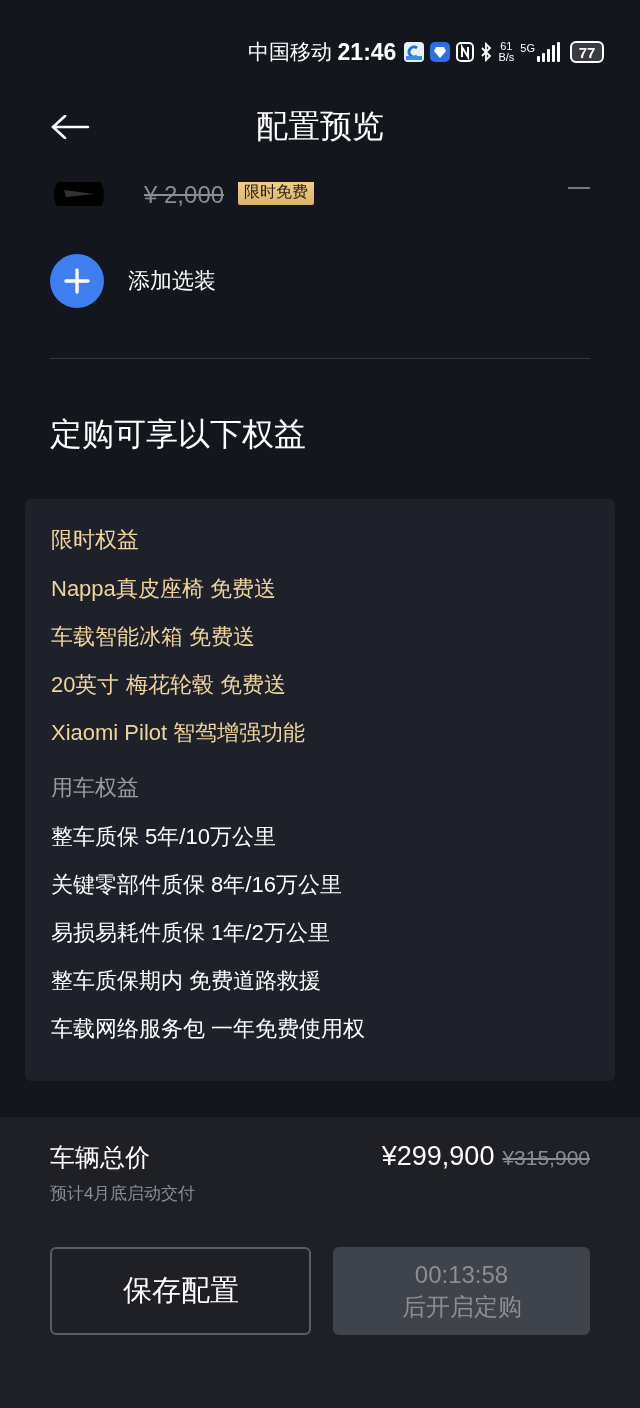 This screenshot has width=640, height=1408. What do you see at coordinates (438, 1156) in the screenshot?
I see `total-price: ¥299,900` at bounding box center [438, 1156].